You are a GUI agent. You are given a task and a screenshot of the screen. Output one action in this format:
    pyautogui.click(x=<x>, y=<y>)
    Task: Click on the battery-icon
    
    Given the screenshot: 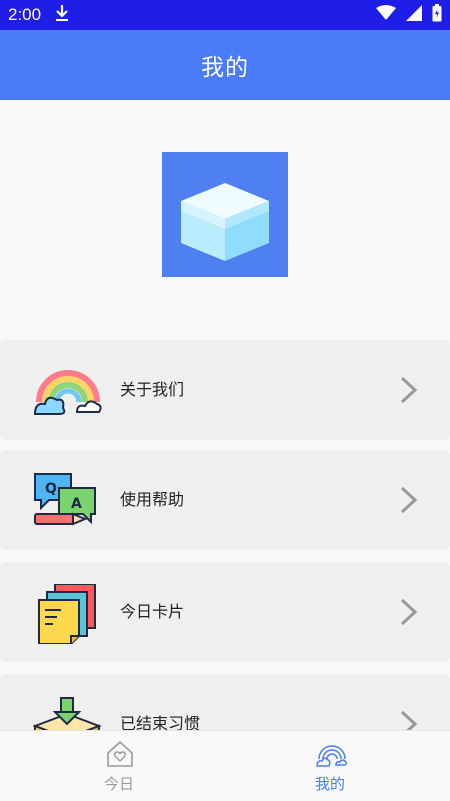 What is the action you would take?
    pyautogui.click(x=437, y=15)
    